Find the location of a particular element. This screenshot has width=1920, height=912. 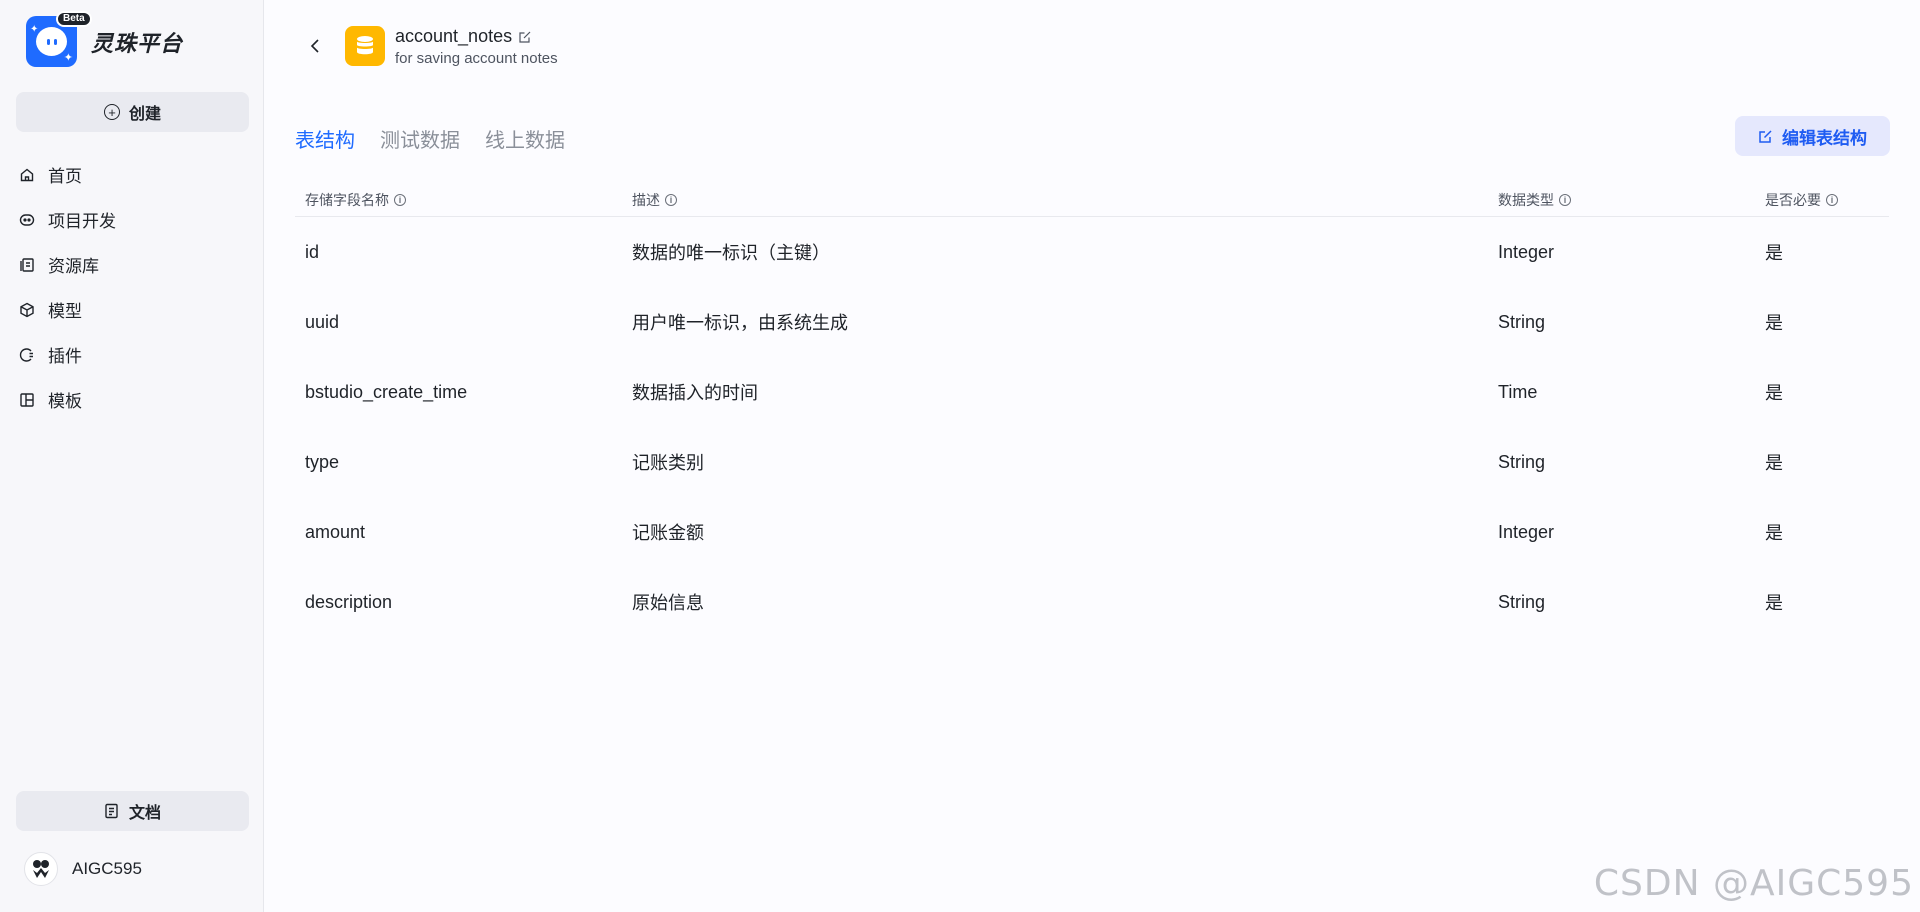

cube-icon is located at coordinates (27, 310).